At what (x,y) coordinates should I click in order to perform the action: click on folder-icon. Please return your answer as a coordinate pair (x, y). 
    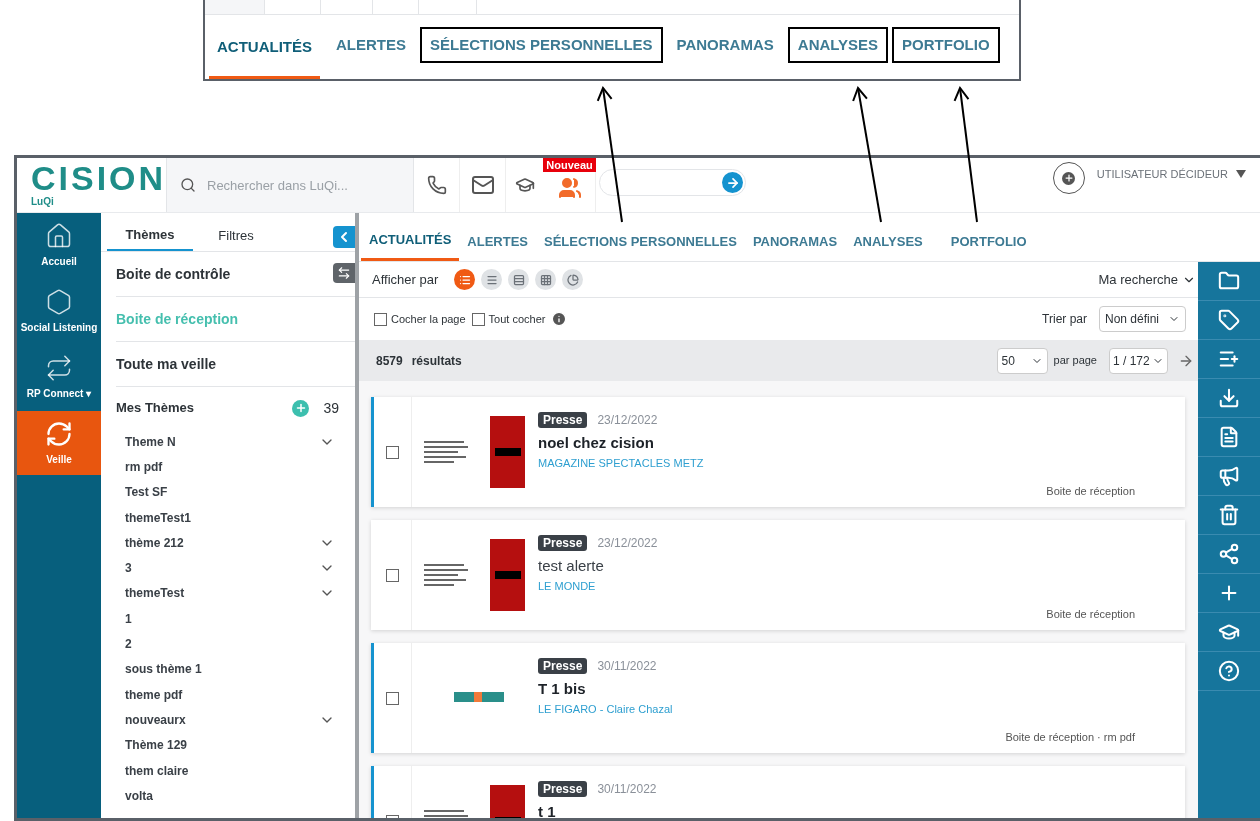
    Looking at the image, I should click on (1229, 281).